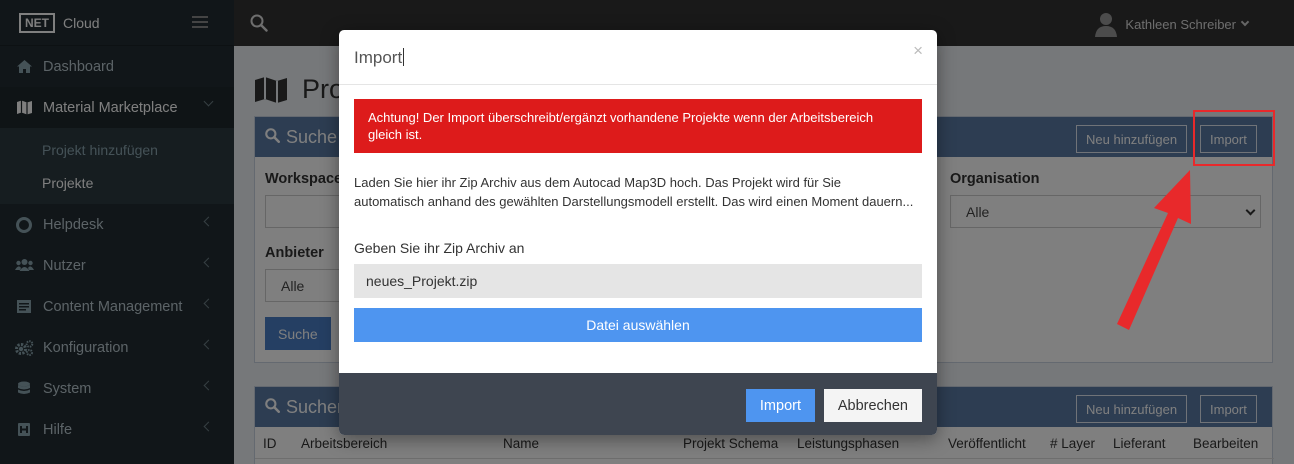  What do you see at coordinates (1154, 250) in the screenshot?
I see `annotation-arrow-icon` at bounding box center [1154, 250].